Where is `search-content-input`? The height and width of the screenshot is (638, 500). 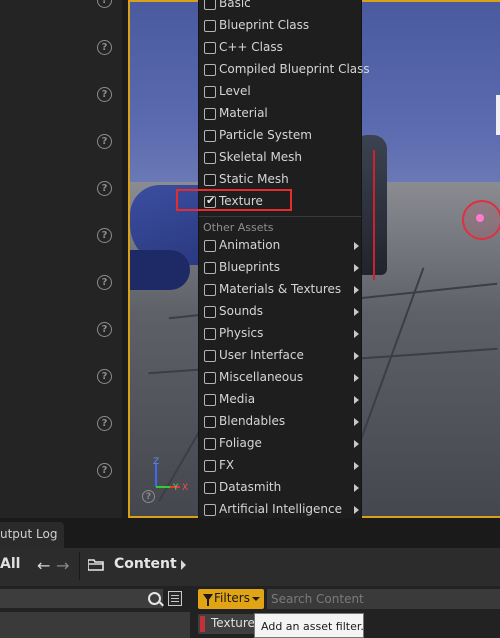 search-content-input is located at coordinates (383, 599).